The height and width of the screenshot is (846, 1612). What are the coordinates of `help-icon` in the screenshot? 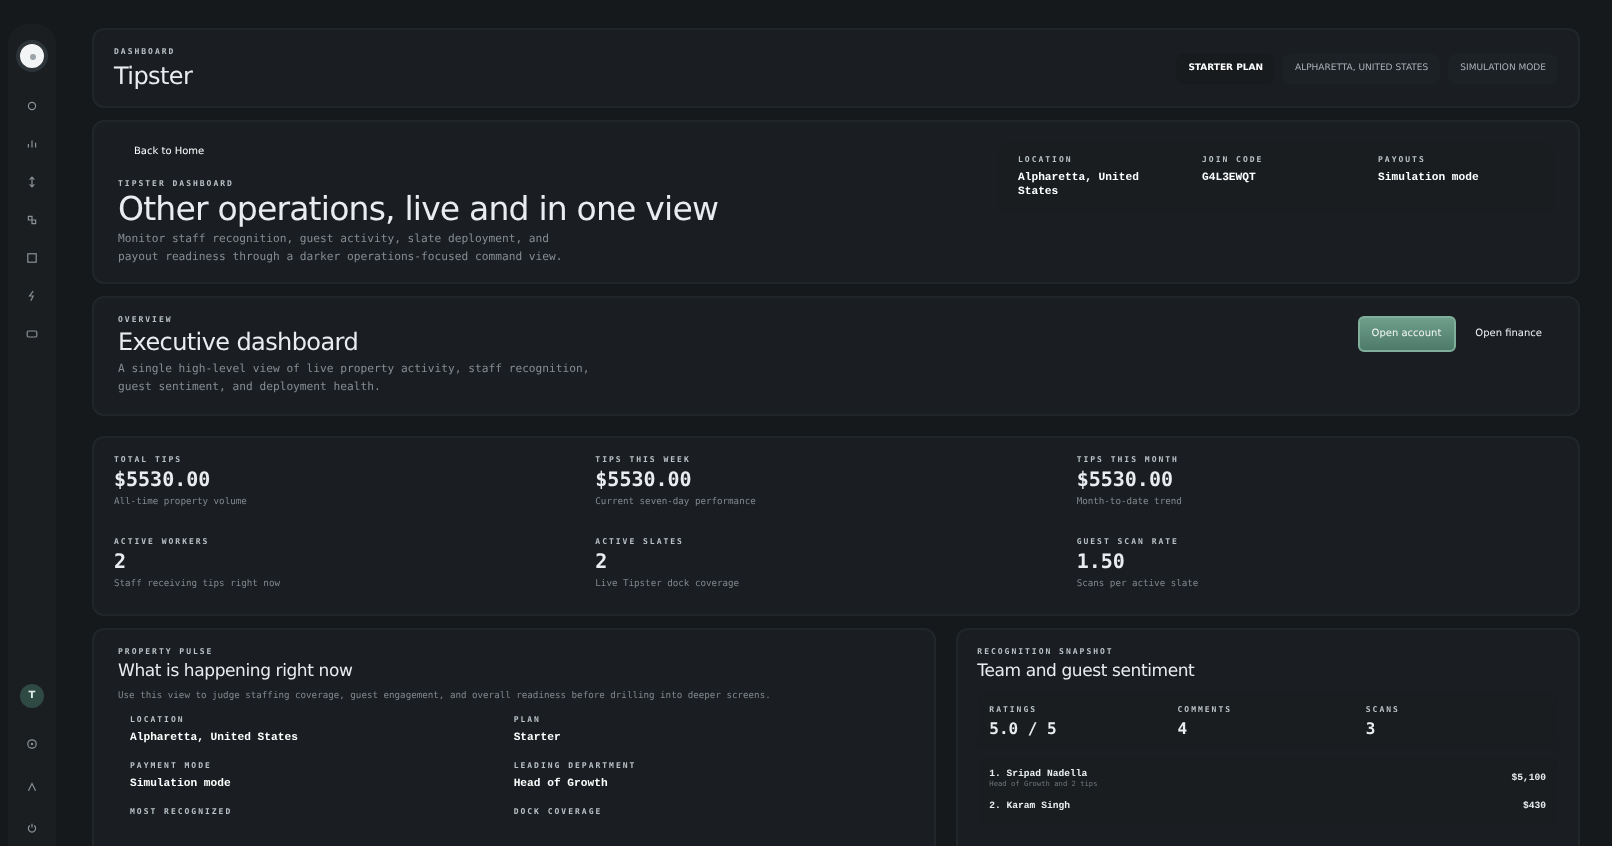 It's located at (32, 744).